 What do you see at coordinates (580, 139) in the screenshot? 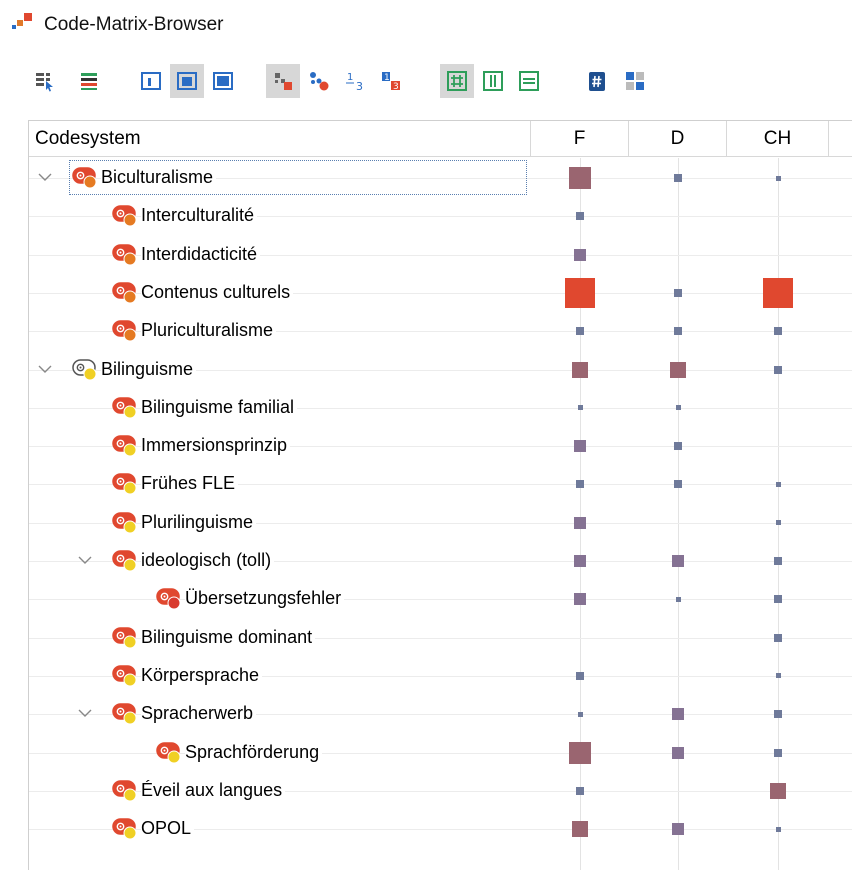
I see `column-header-f: F` at bounding box center [580, 139].